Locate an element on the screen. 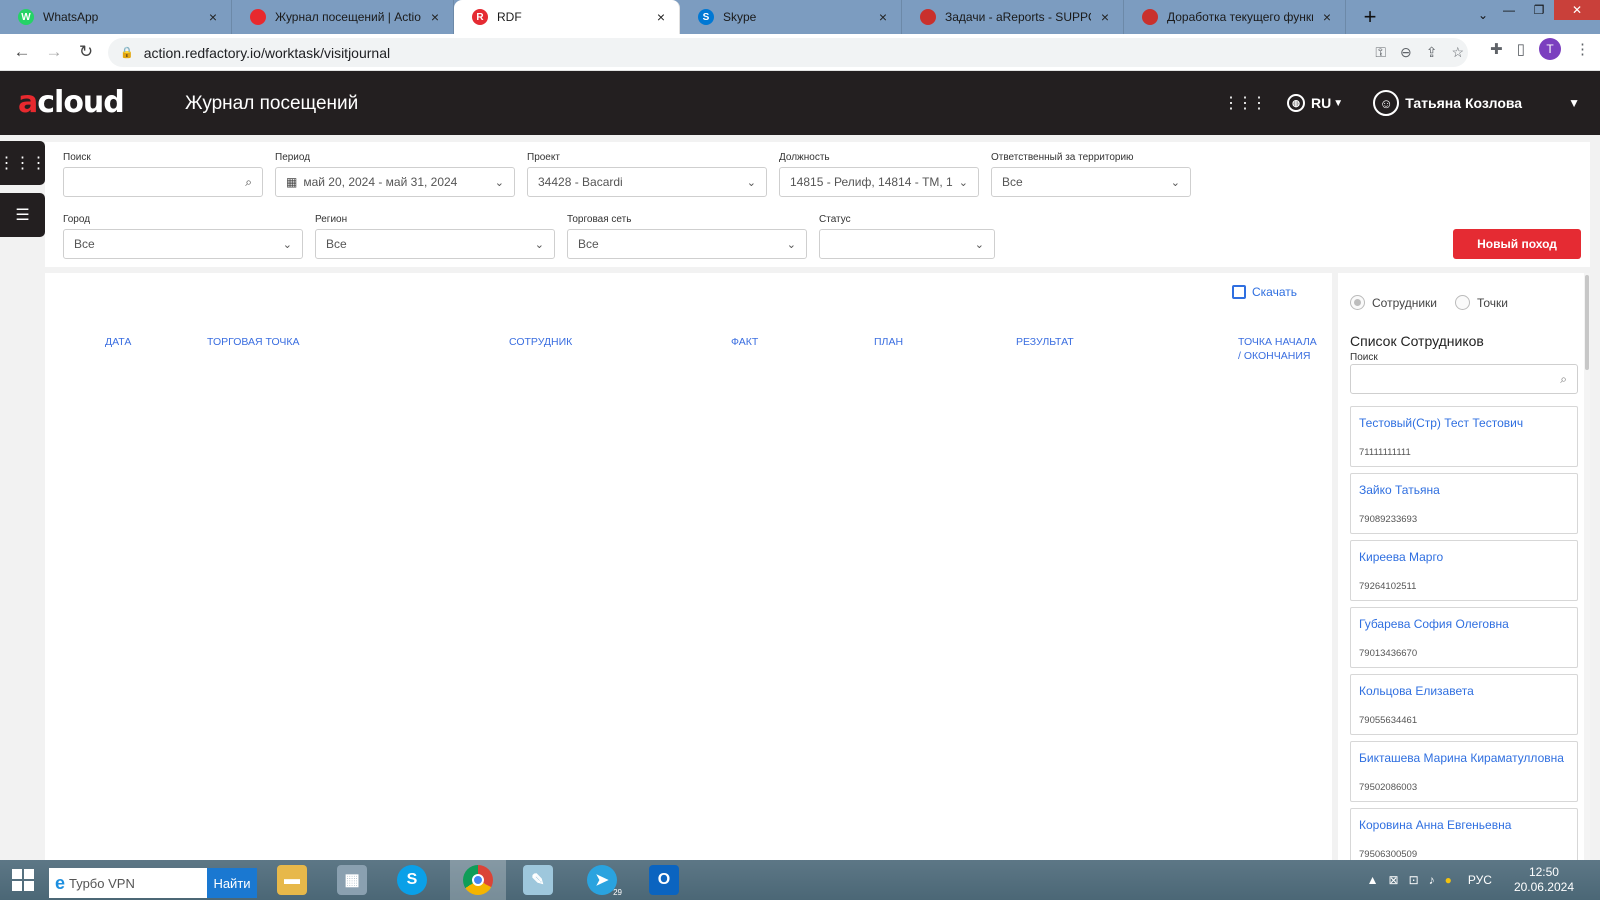 This screenshot has height=900, width=1600. radio-points-label: Точки is located at coordinates (1493, 302).